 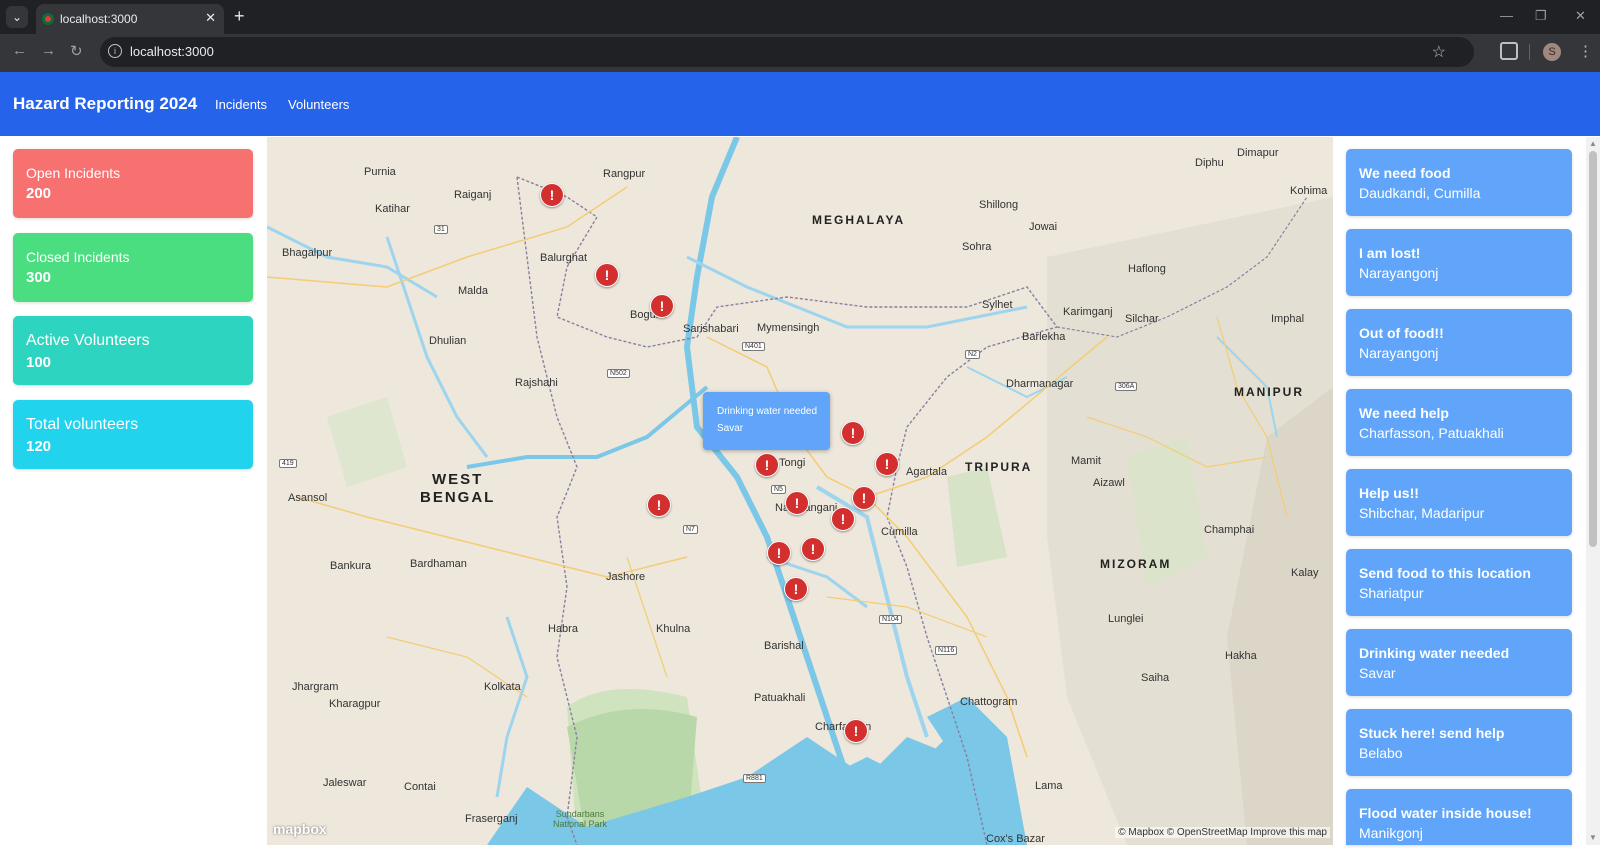 What do you see at coordinates (1552, 52) in the screenshot?
I see `profile-avatar: S` at bounding box center [1552, 52].